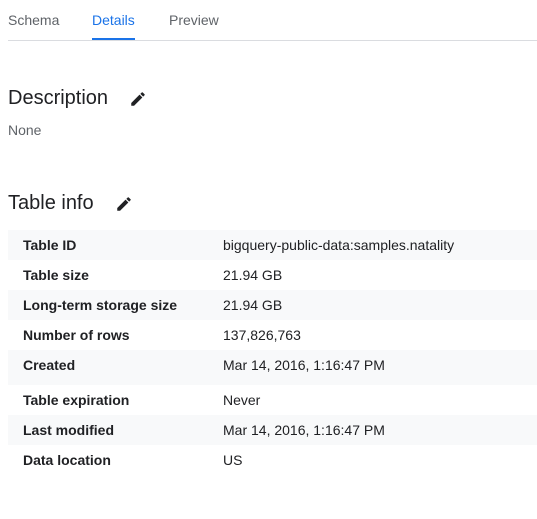 The image size is (537, 519). I want to click on row-label: Created, so click(49, 365).